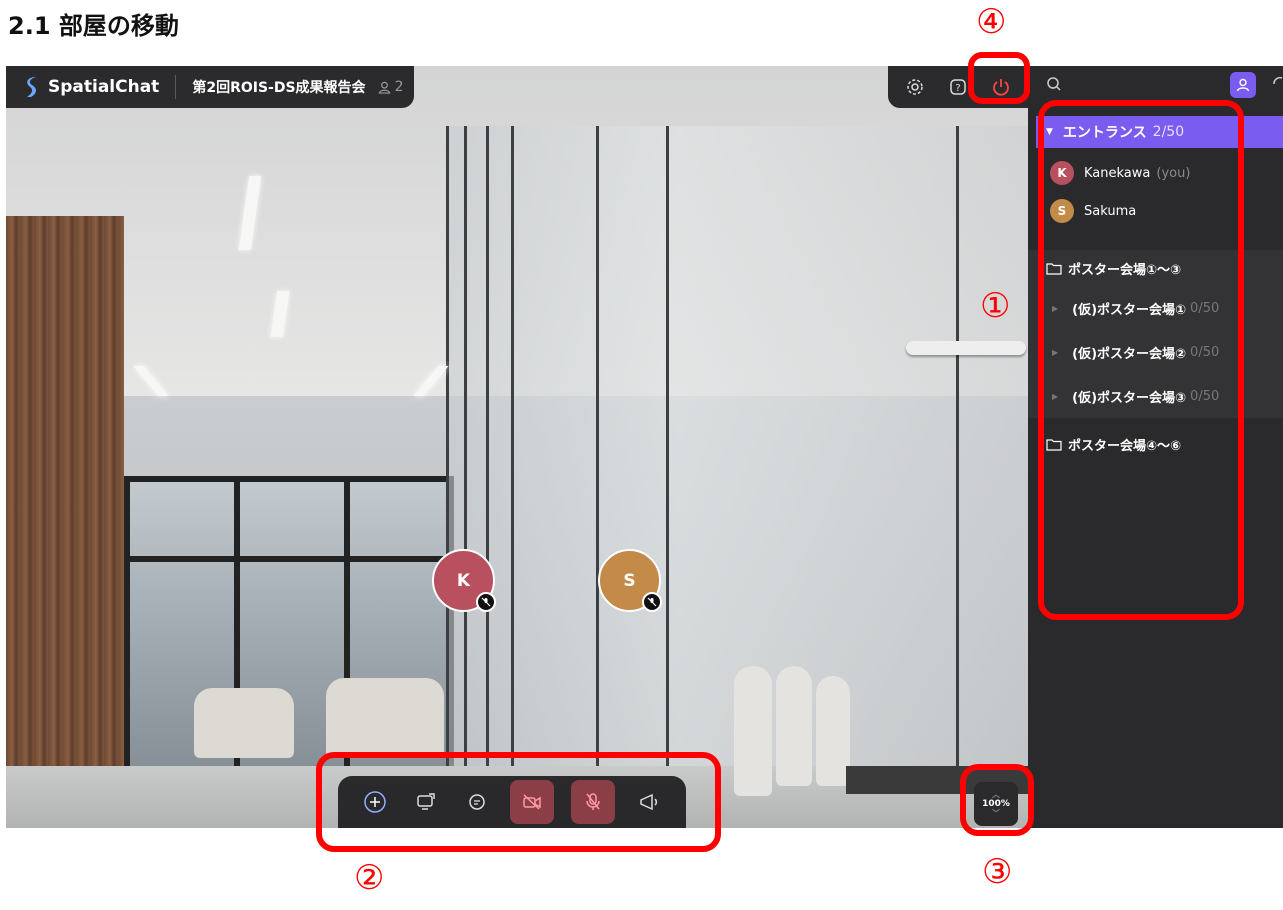 This screenshot has height=910, width=1283. What do you see at coordinates (93, 26) in the screenshot?
I see `document-heading: 2.1 部屋の移動` at bounding box center [93, 26].